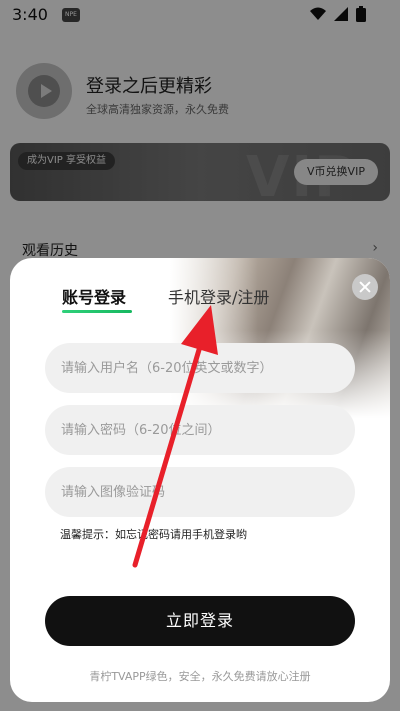 The image size is (400, 711). I want to click on forgot-password-hint: 温馨提示：如忘记密码请用手机登录哟, so click(153, 534).